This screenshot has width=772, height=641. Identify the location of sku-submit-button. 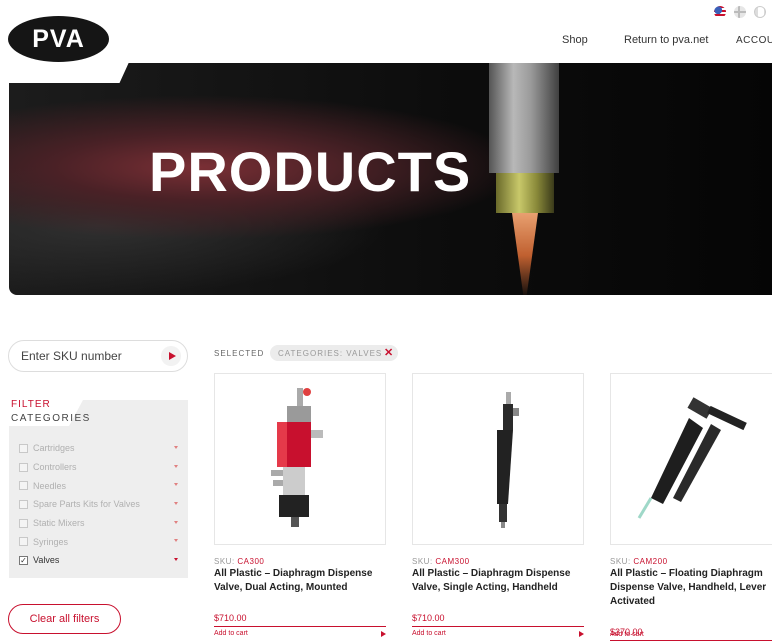
(171, 356).